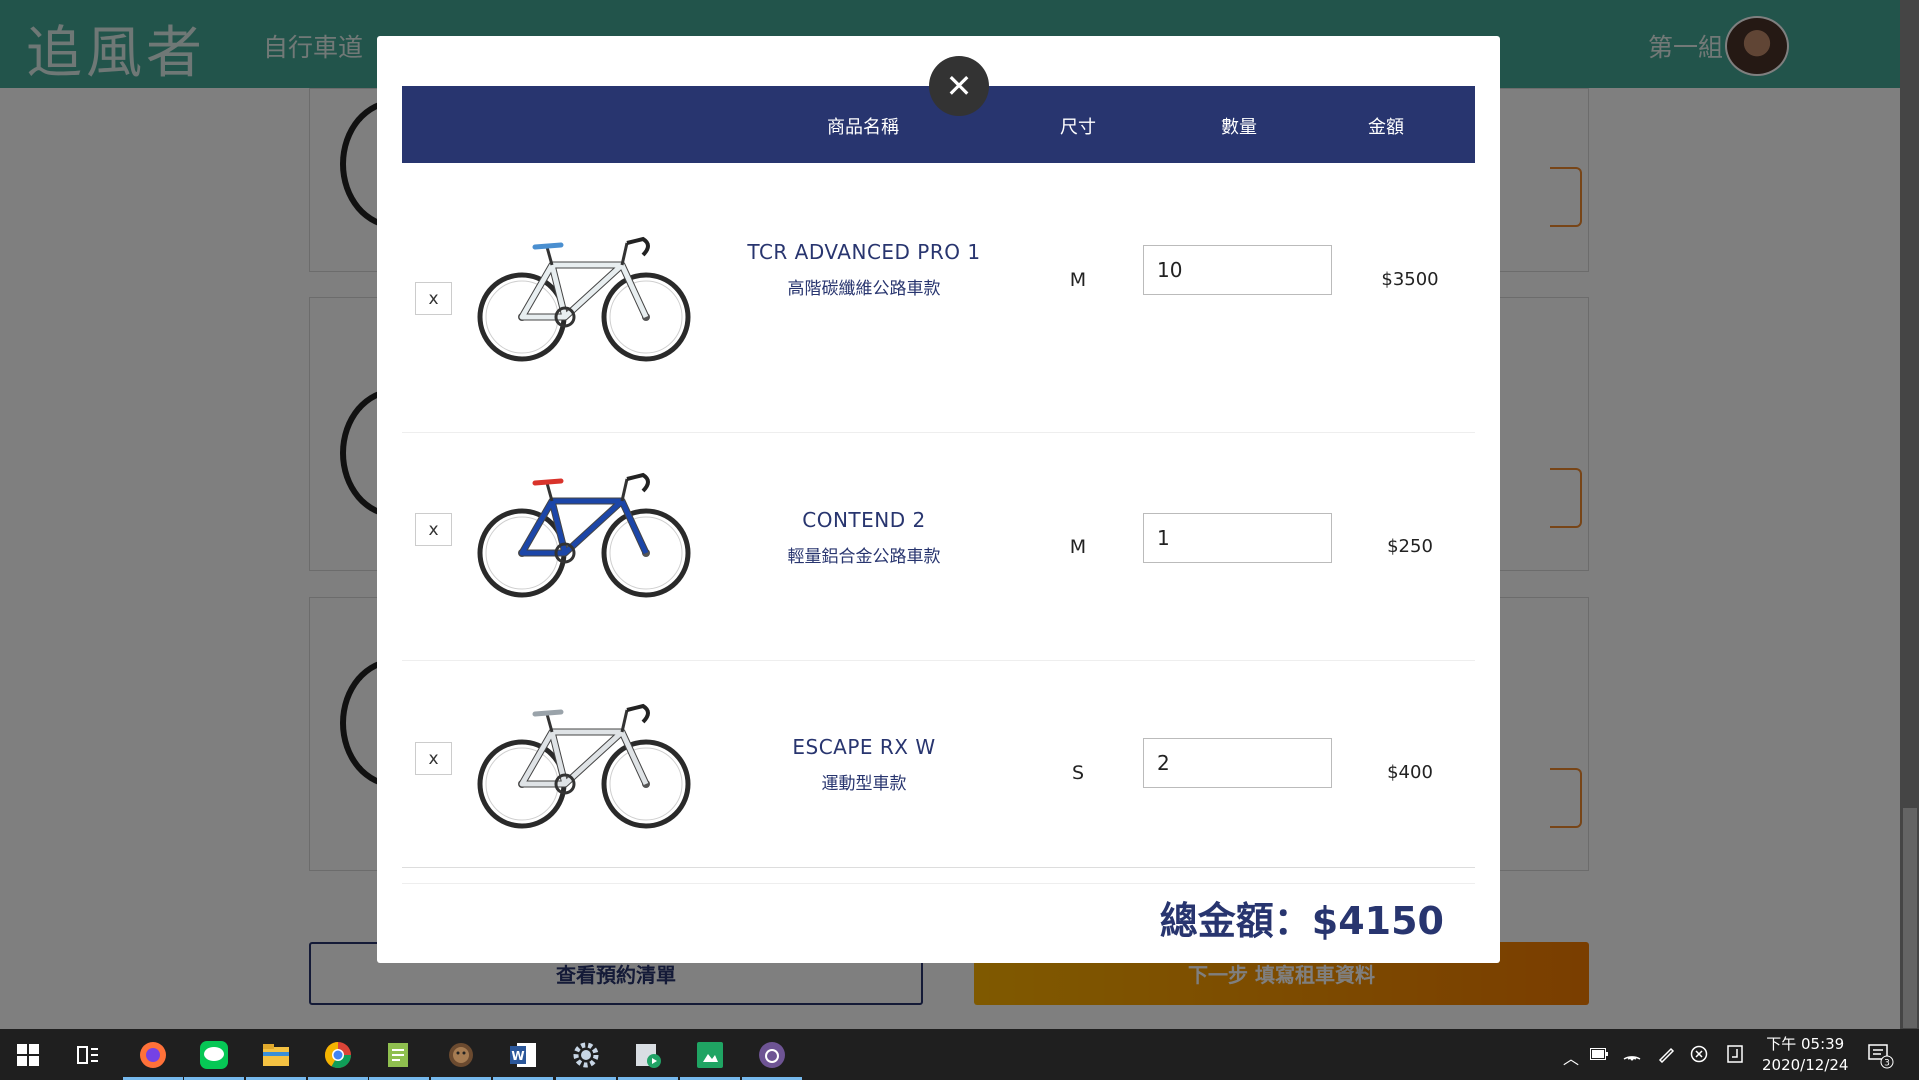 This screenshot has height=1080, width=1919. Describe the element at coordinates (1386, 127) in the screenshot. I see `column-header-amount: 金額` at that location.